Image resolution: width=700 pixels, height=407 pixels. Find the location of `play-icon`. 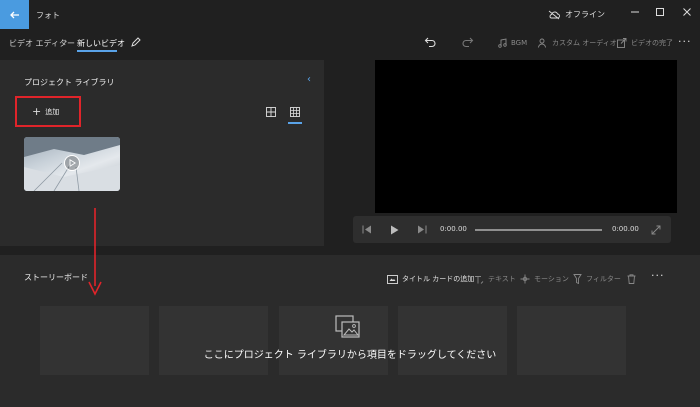

play-icon is located at coordinates (394, 230).